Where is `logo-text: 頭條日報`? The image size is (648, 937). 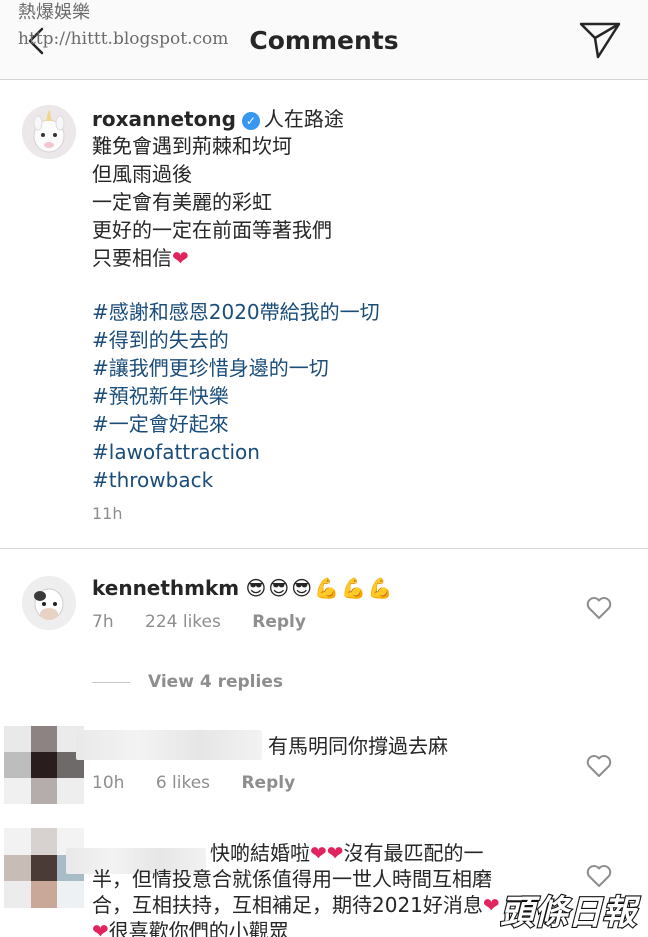
logo-text: 頭條日報 is located at coordinates (570, 913).